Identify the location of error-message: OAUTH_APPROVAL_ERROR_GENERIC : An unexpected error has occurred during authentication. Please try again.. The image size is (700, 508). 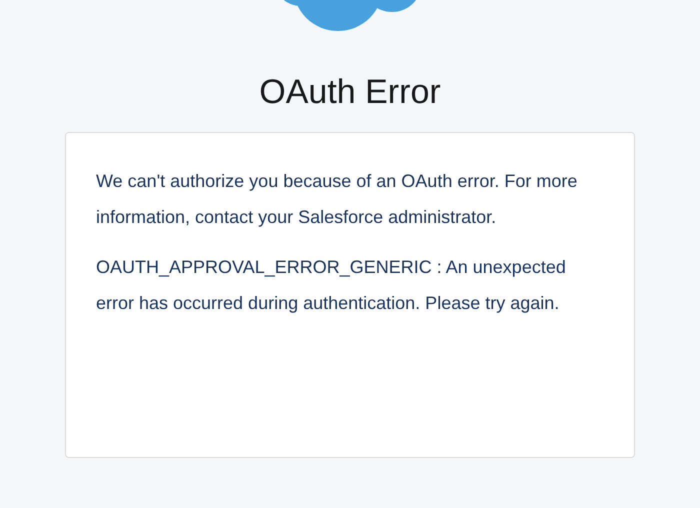
(331, 285).